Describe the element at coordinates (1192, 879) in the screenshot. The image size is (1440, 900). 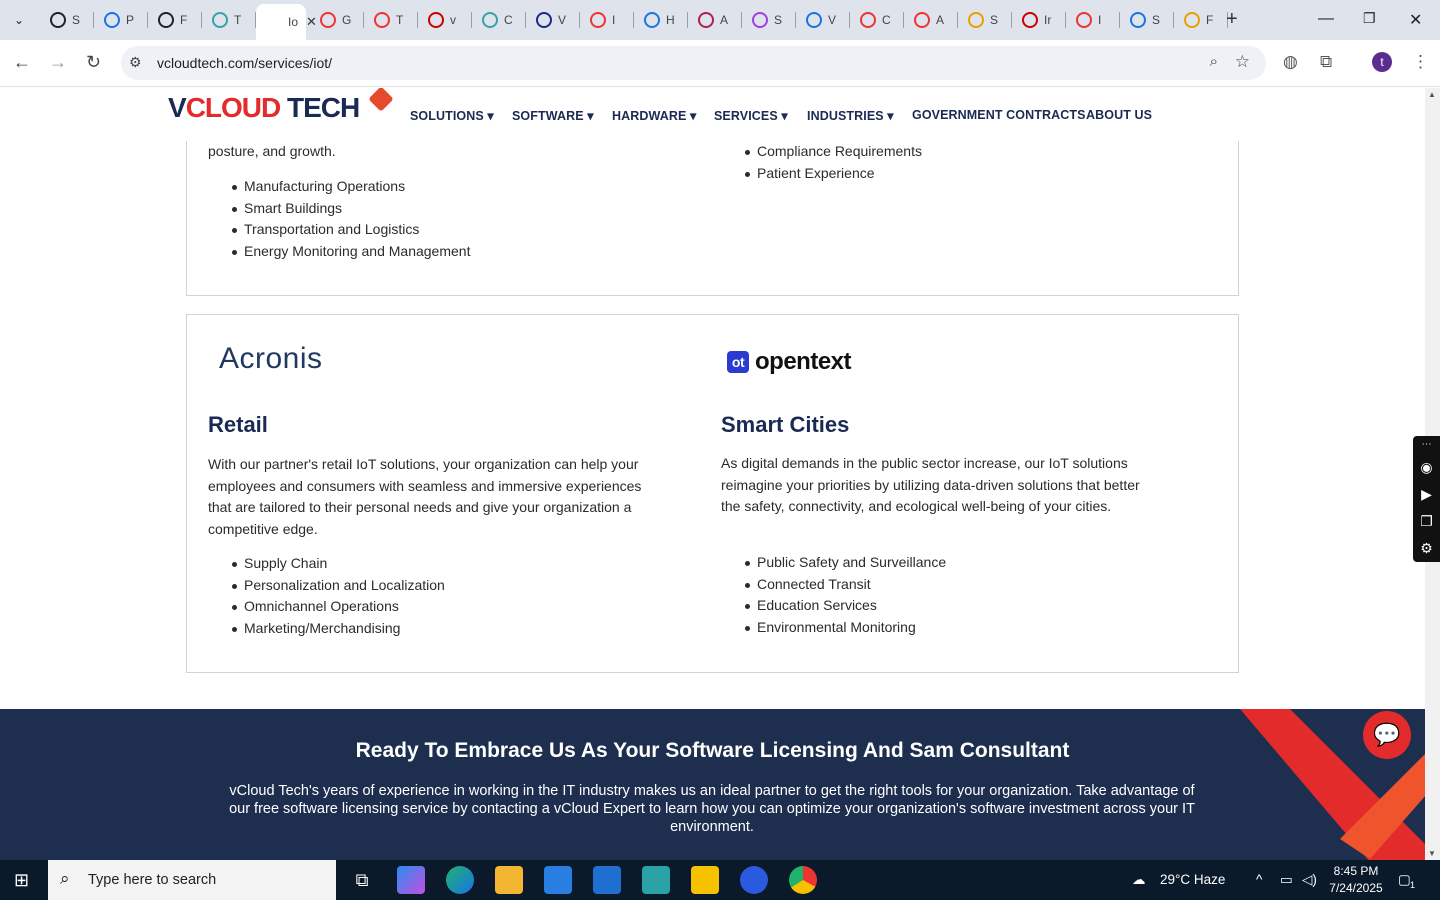
I see `weather-text: 29°C Haze` at that location.